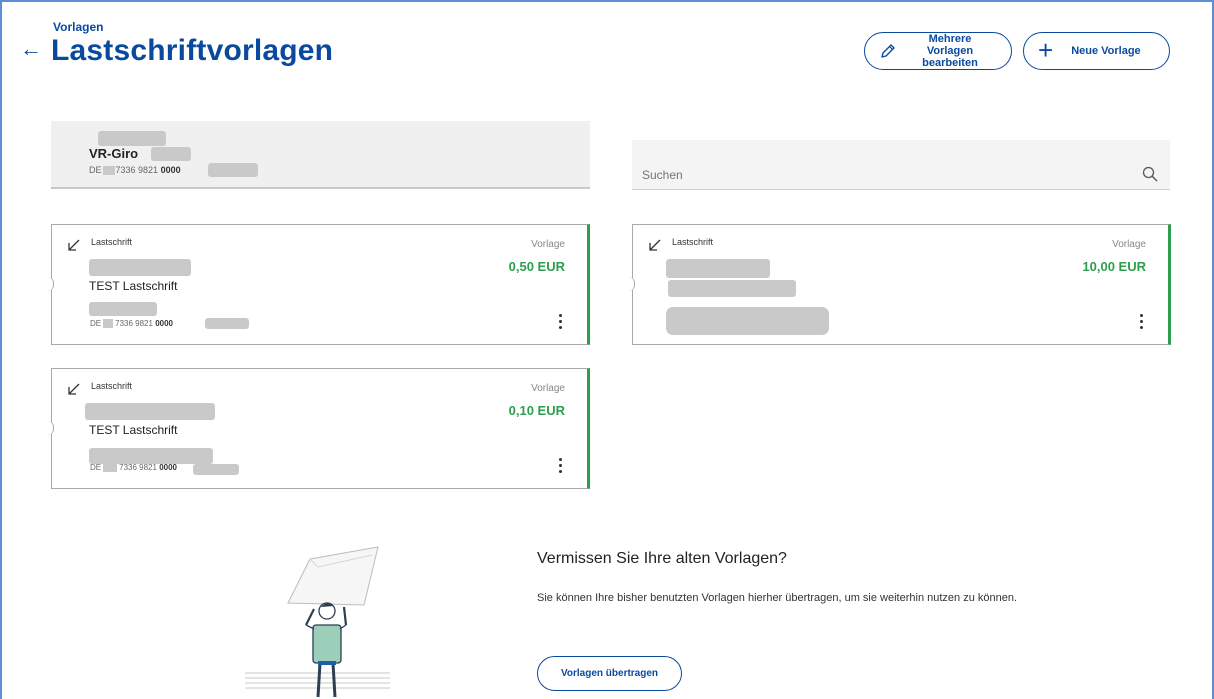 Image resolution: width=1214 pixels, height=699 pixels. I want to click on new-template-label: Neue Vorlage, so click(1106, 51).